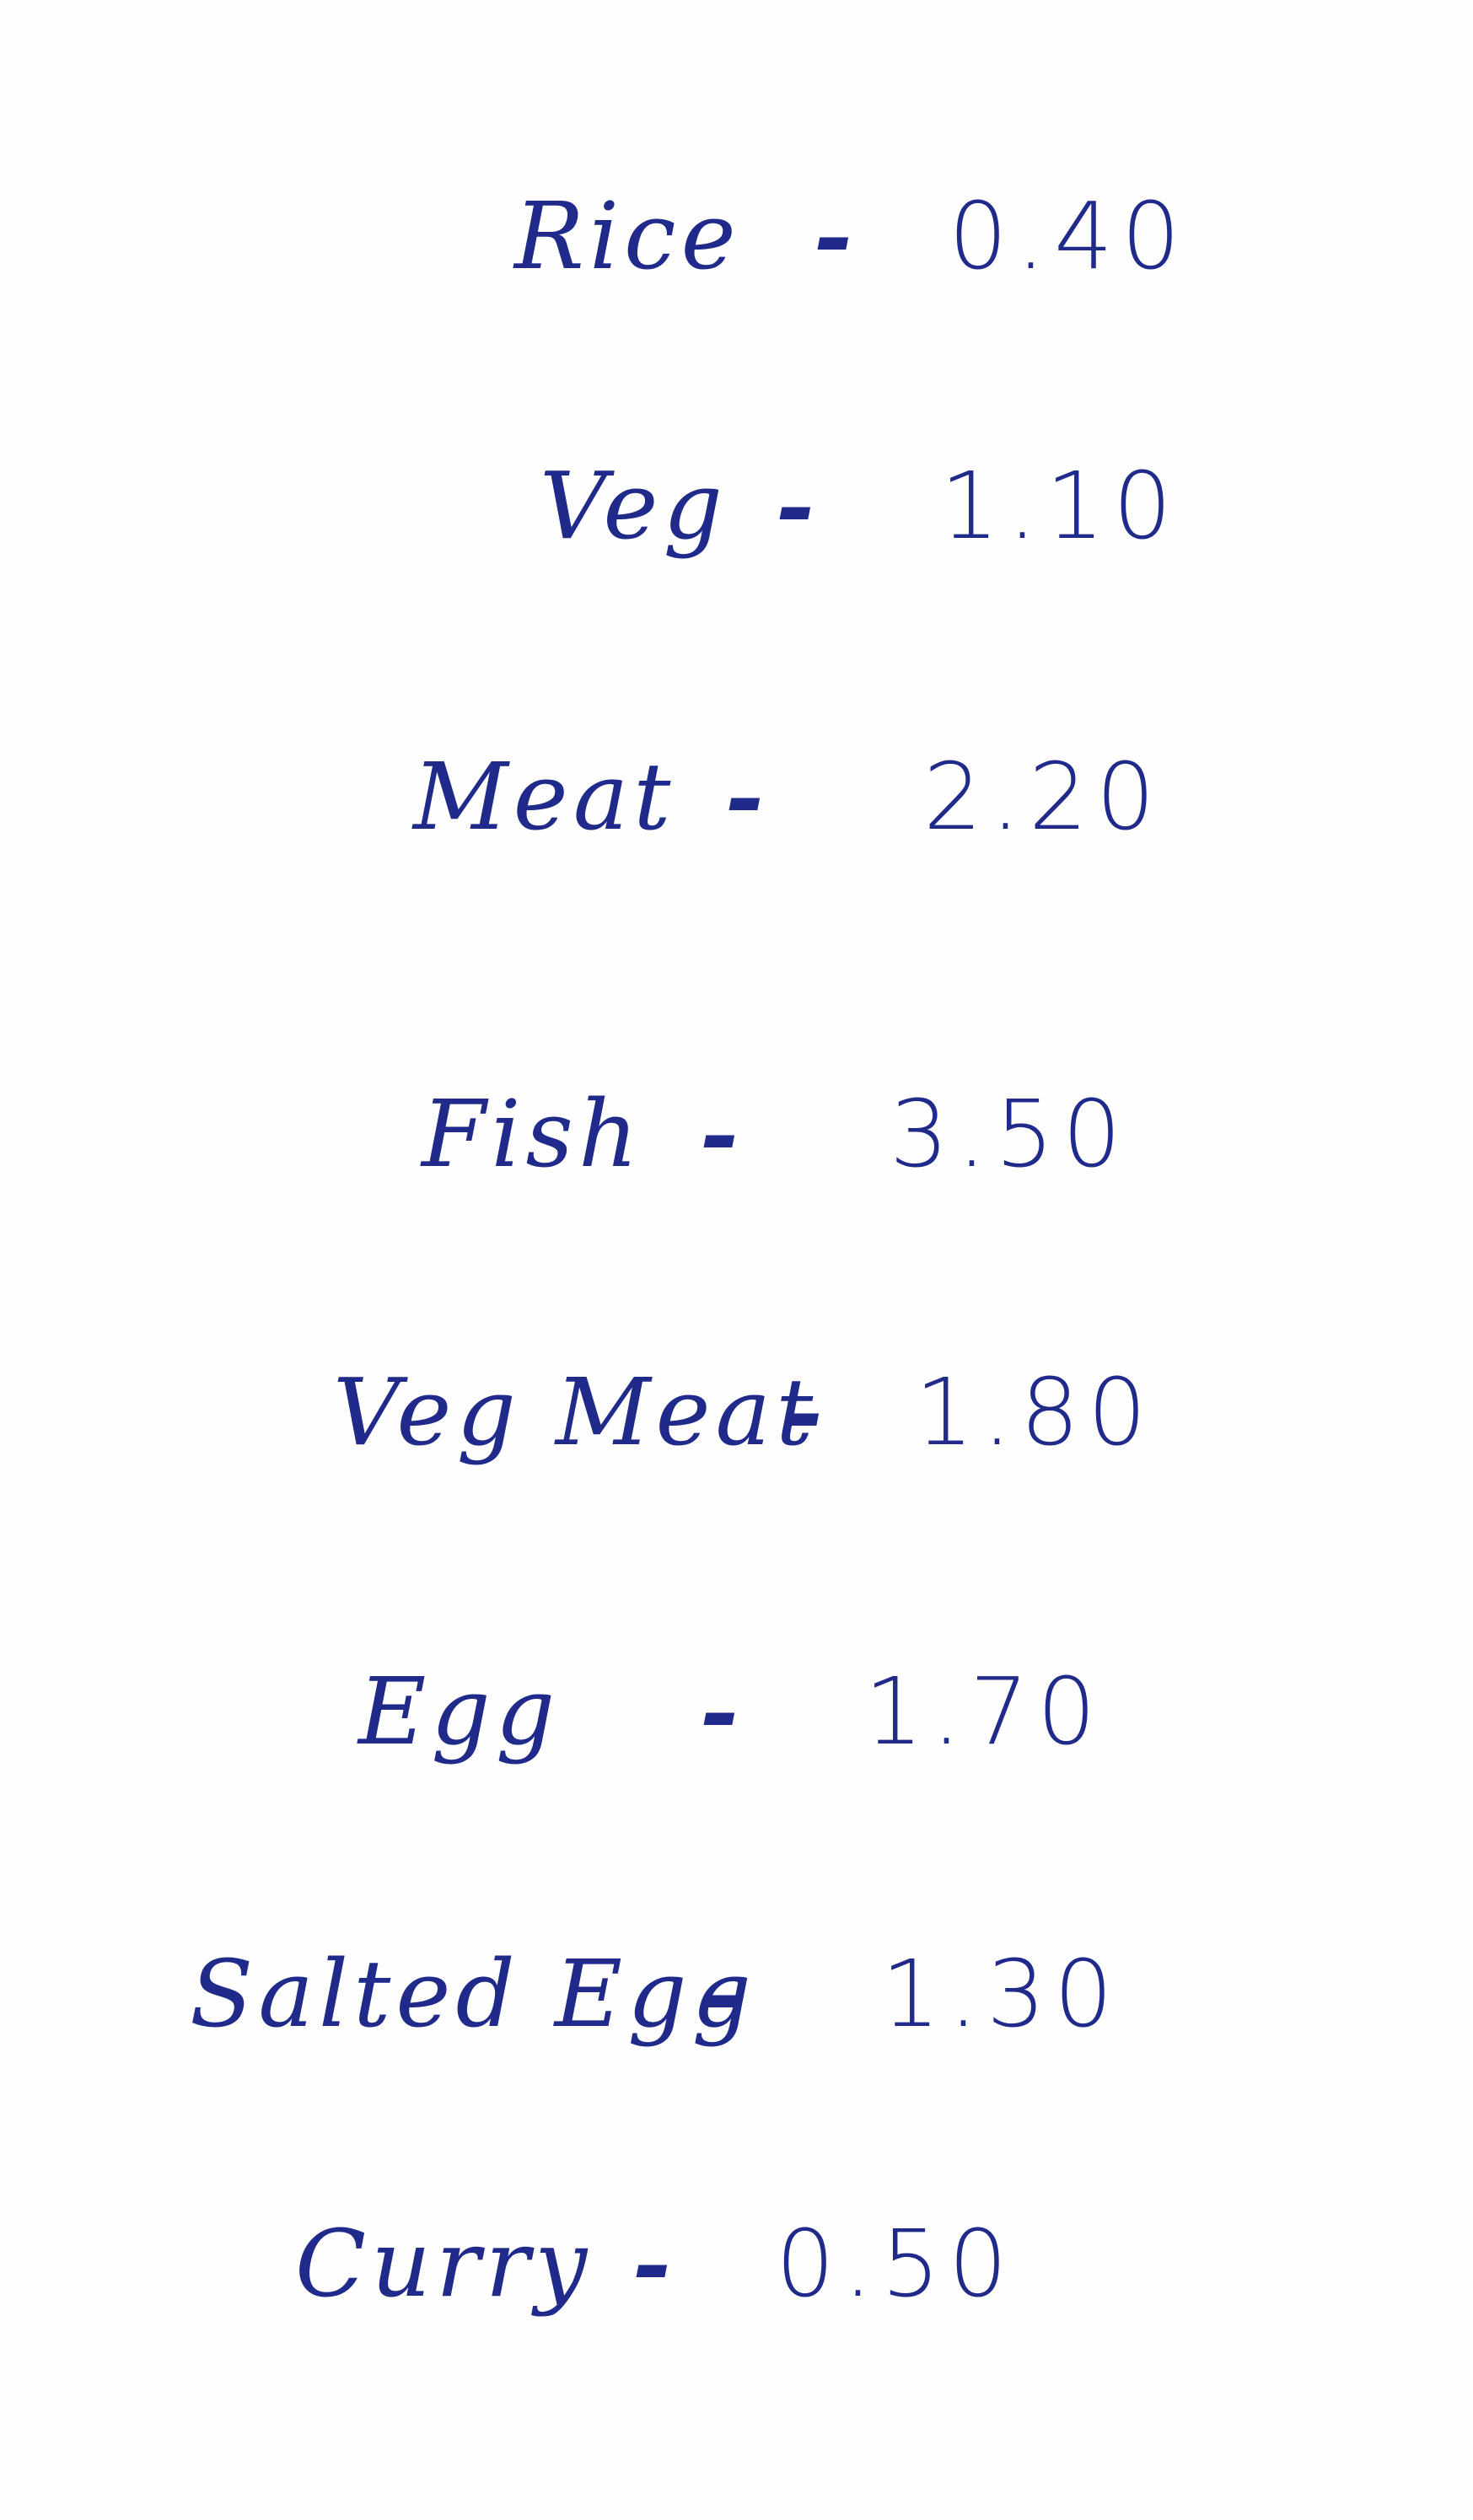  I want to click on item-name: Egg, so click(459, 1712).